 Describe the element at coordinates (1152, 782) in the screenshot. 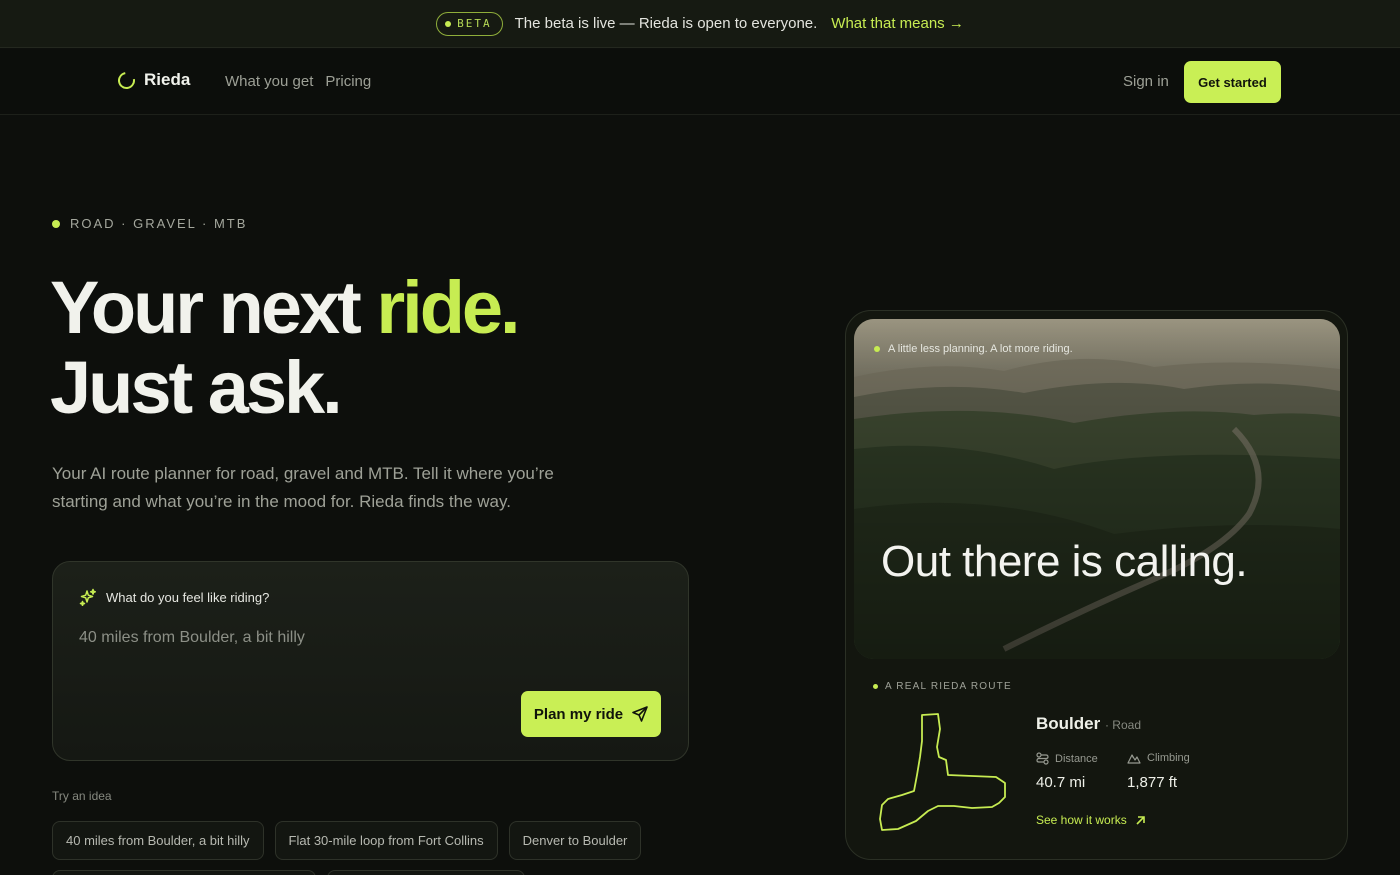

I see `climbing-value: 1,877 ft` at that location.